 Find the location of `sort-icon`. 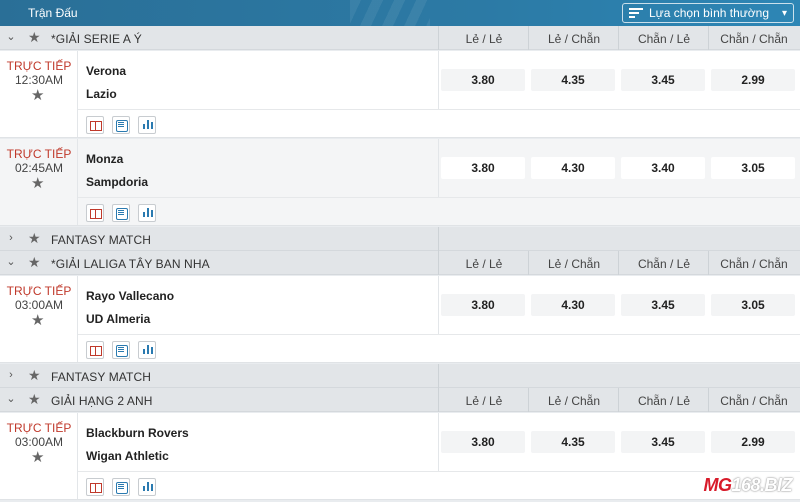

sort-icon is located at coordinates (636, 13).